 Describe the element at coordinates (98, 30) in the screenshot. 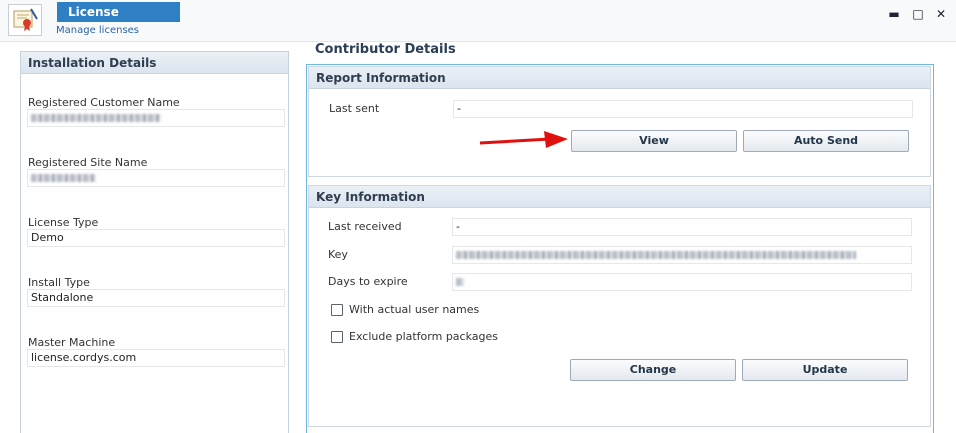

I see `app-subtitle: Manage licenses` at that location.